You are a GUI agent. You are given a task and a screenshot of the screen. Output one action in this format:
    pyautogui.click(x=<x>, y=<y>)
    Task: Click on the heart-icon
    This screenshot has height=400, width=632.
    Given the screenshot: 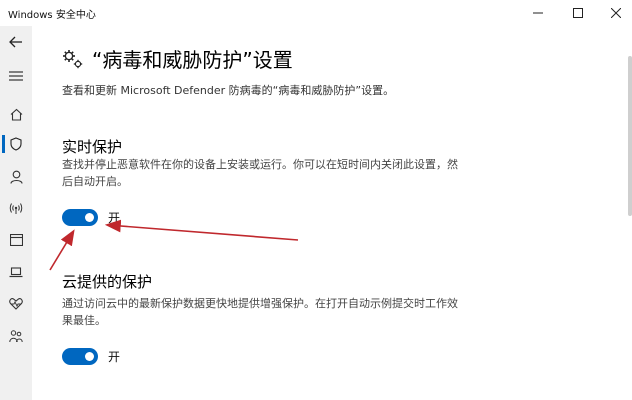 What is the action you would take?
    pyautogui.click(x=16, y=304)
    